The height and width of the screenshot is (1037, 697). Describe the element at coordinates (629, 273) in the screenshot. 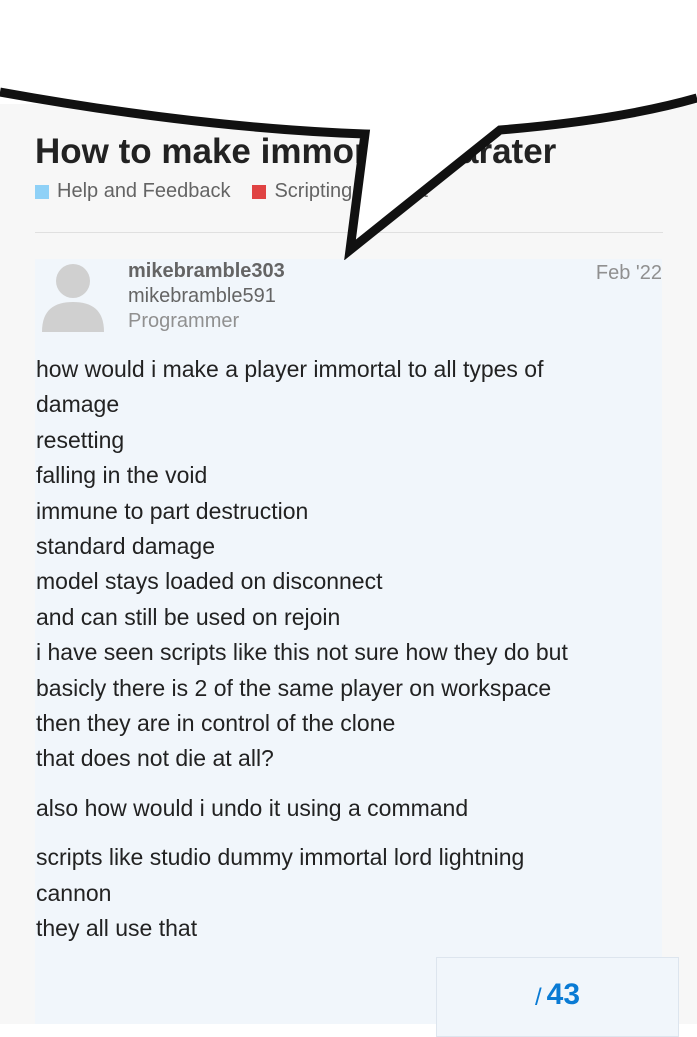

I see `post-date: Feb '22` at that location.